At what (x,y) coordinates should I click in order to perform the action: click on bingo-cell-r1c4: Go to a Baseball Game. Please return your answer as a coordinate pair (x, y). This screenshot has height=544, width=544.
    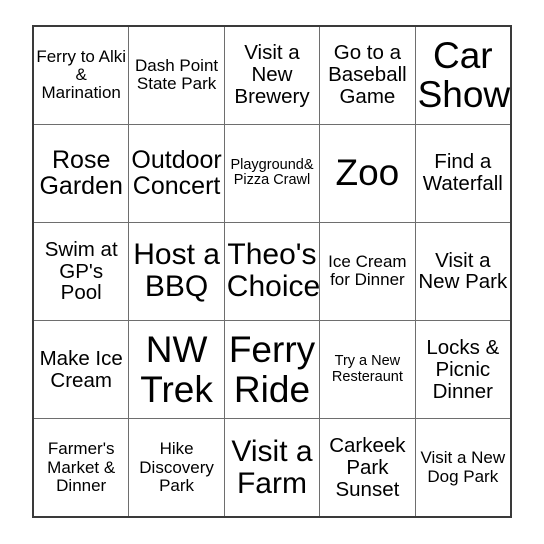
    Looking at the image, I should click on (367, 75).